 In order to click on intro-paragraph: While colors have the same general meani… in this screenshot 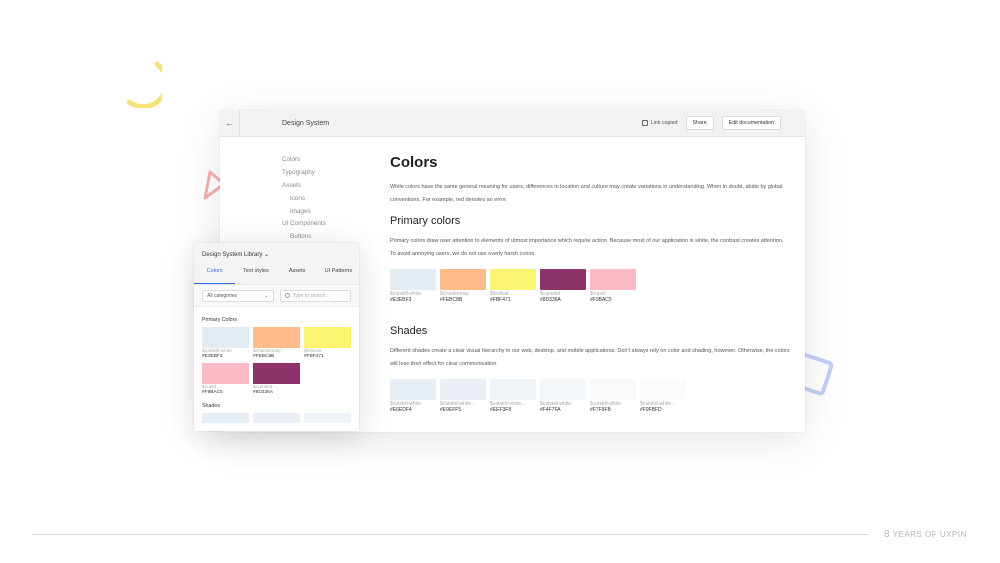, I will do `click(586, 193)`.